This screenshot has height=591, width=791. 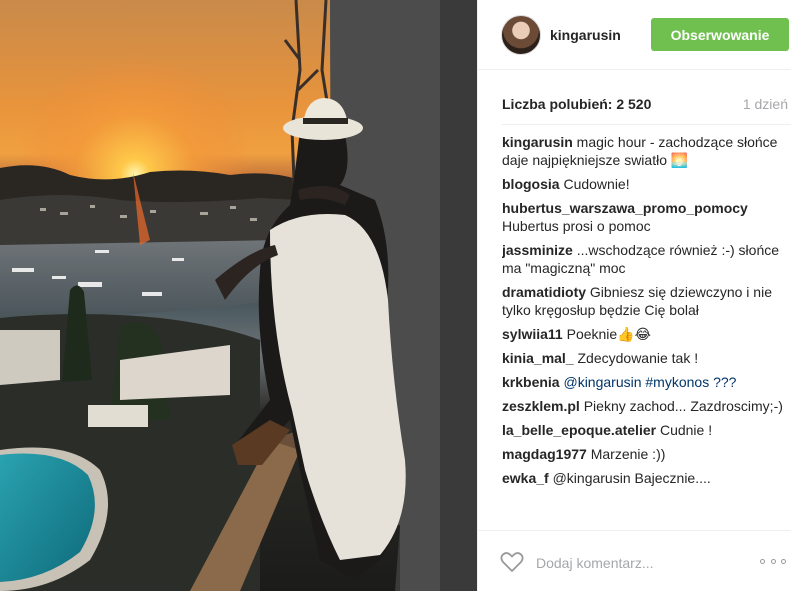 What do you see at coordinates (521, 35) in the screenshot?
I see `avatar` at bounding box center [521, 35].